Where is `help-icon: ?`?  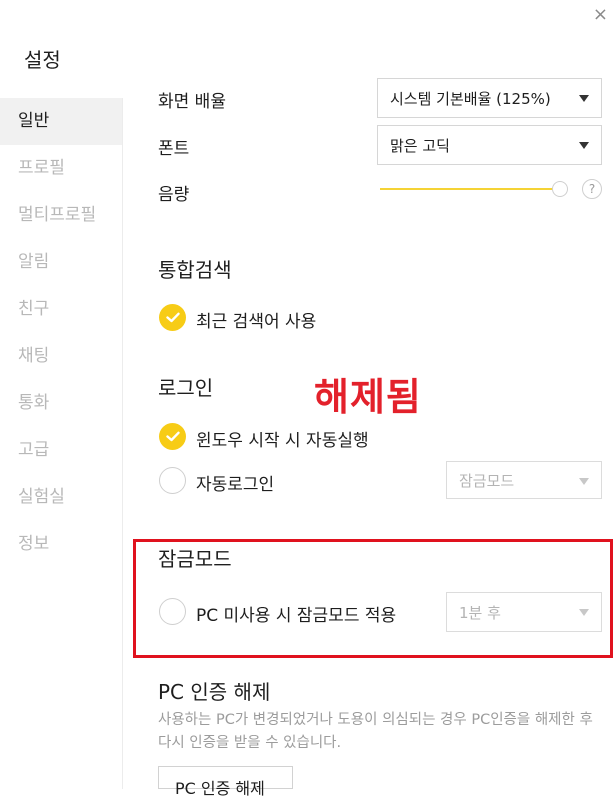
help-icon: ? is located at coordinates (592, 189).